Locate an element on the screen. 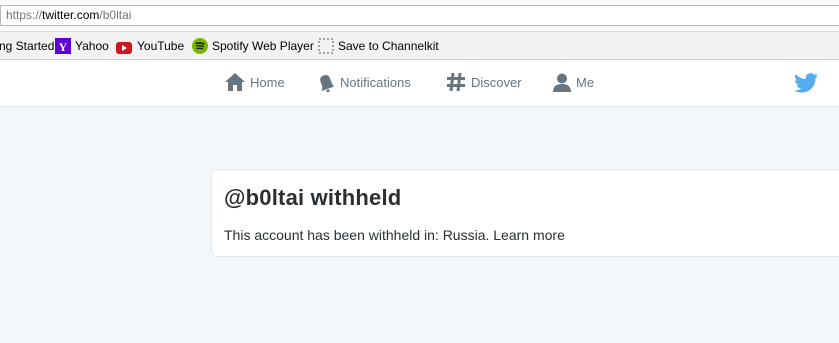 The width and height of the screenshot is (839, 343). nav-discover: Discover is located at coordinates (486, 83).